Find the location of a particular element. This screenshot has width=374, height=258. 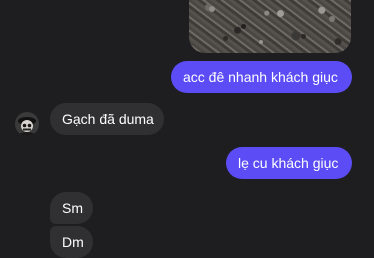

incoming-message: Gạch đã duma is located at coordinates (107, 119).